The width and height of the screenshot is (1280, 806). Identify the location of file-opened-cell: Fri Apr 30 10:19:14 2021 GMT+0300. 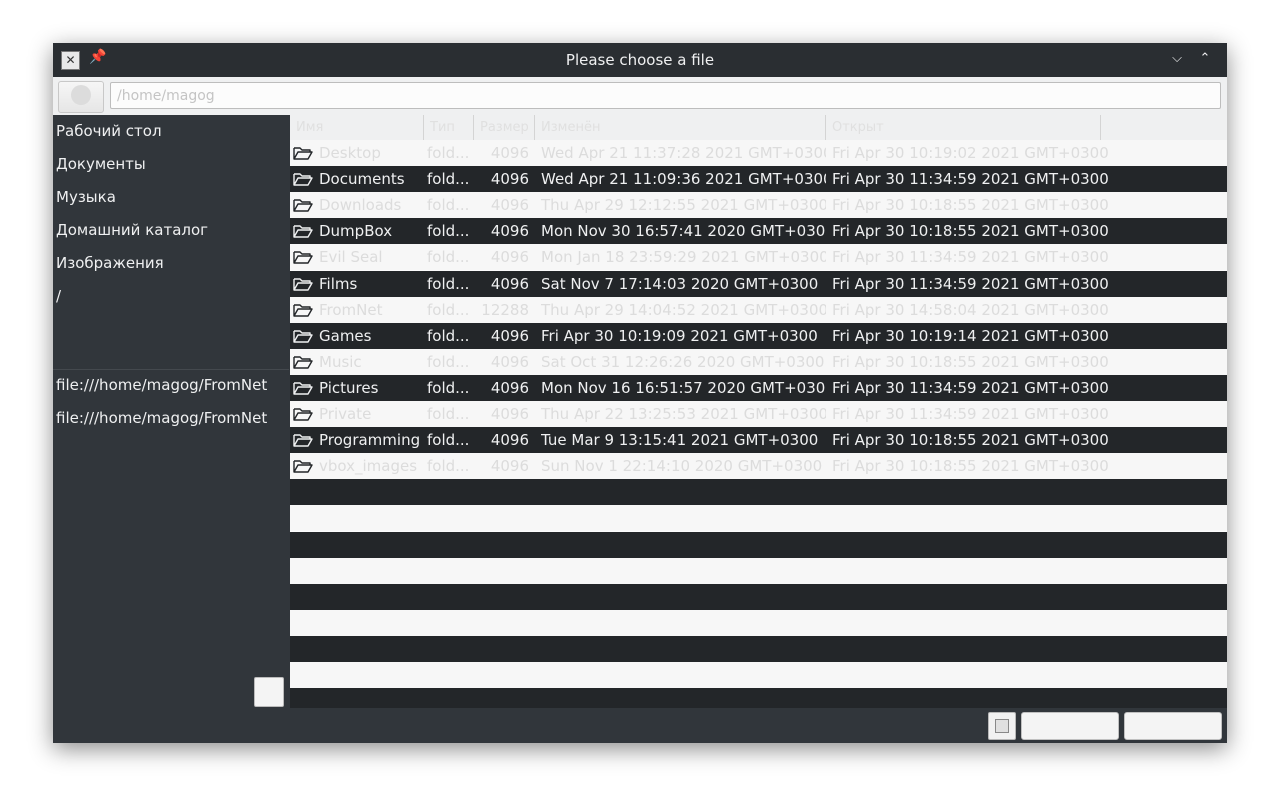
(970, 335).